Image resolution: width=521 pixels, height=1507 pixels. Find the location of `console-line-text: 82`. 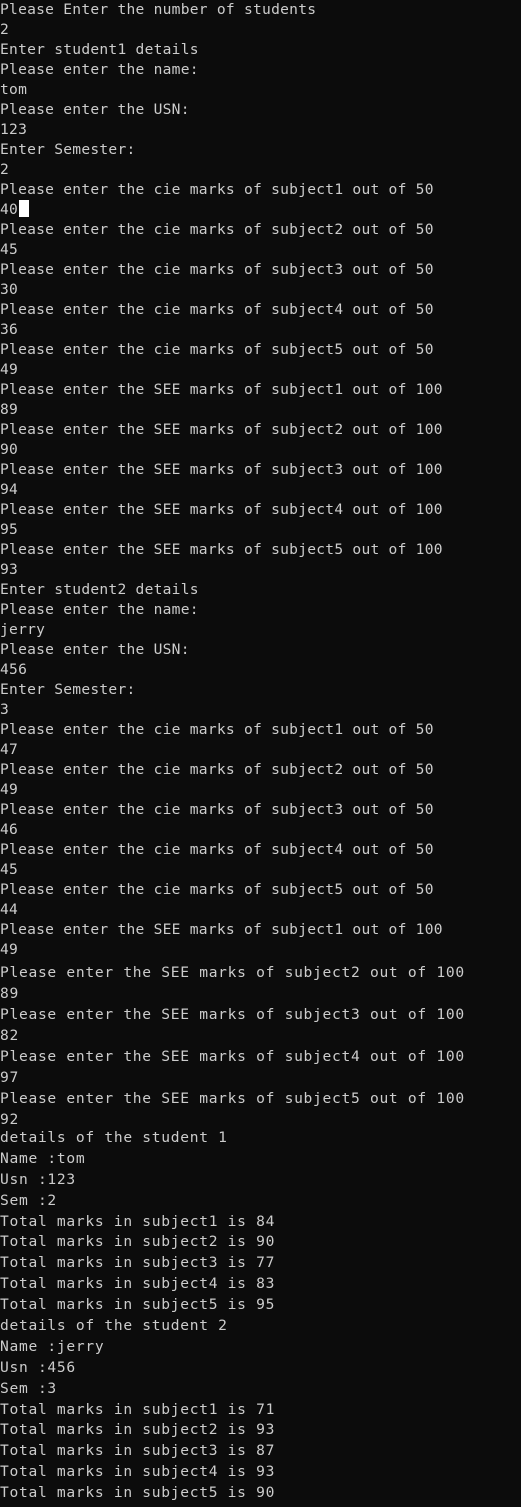

console-line-text: 82 is located at coordinates (9, 1035).